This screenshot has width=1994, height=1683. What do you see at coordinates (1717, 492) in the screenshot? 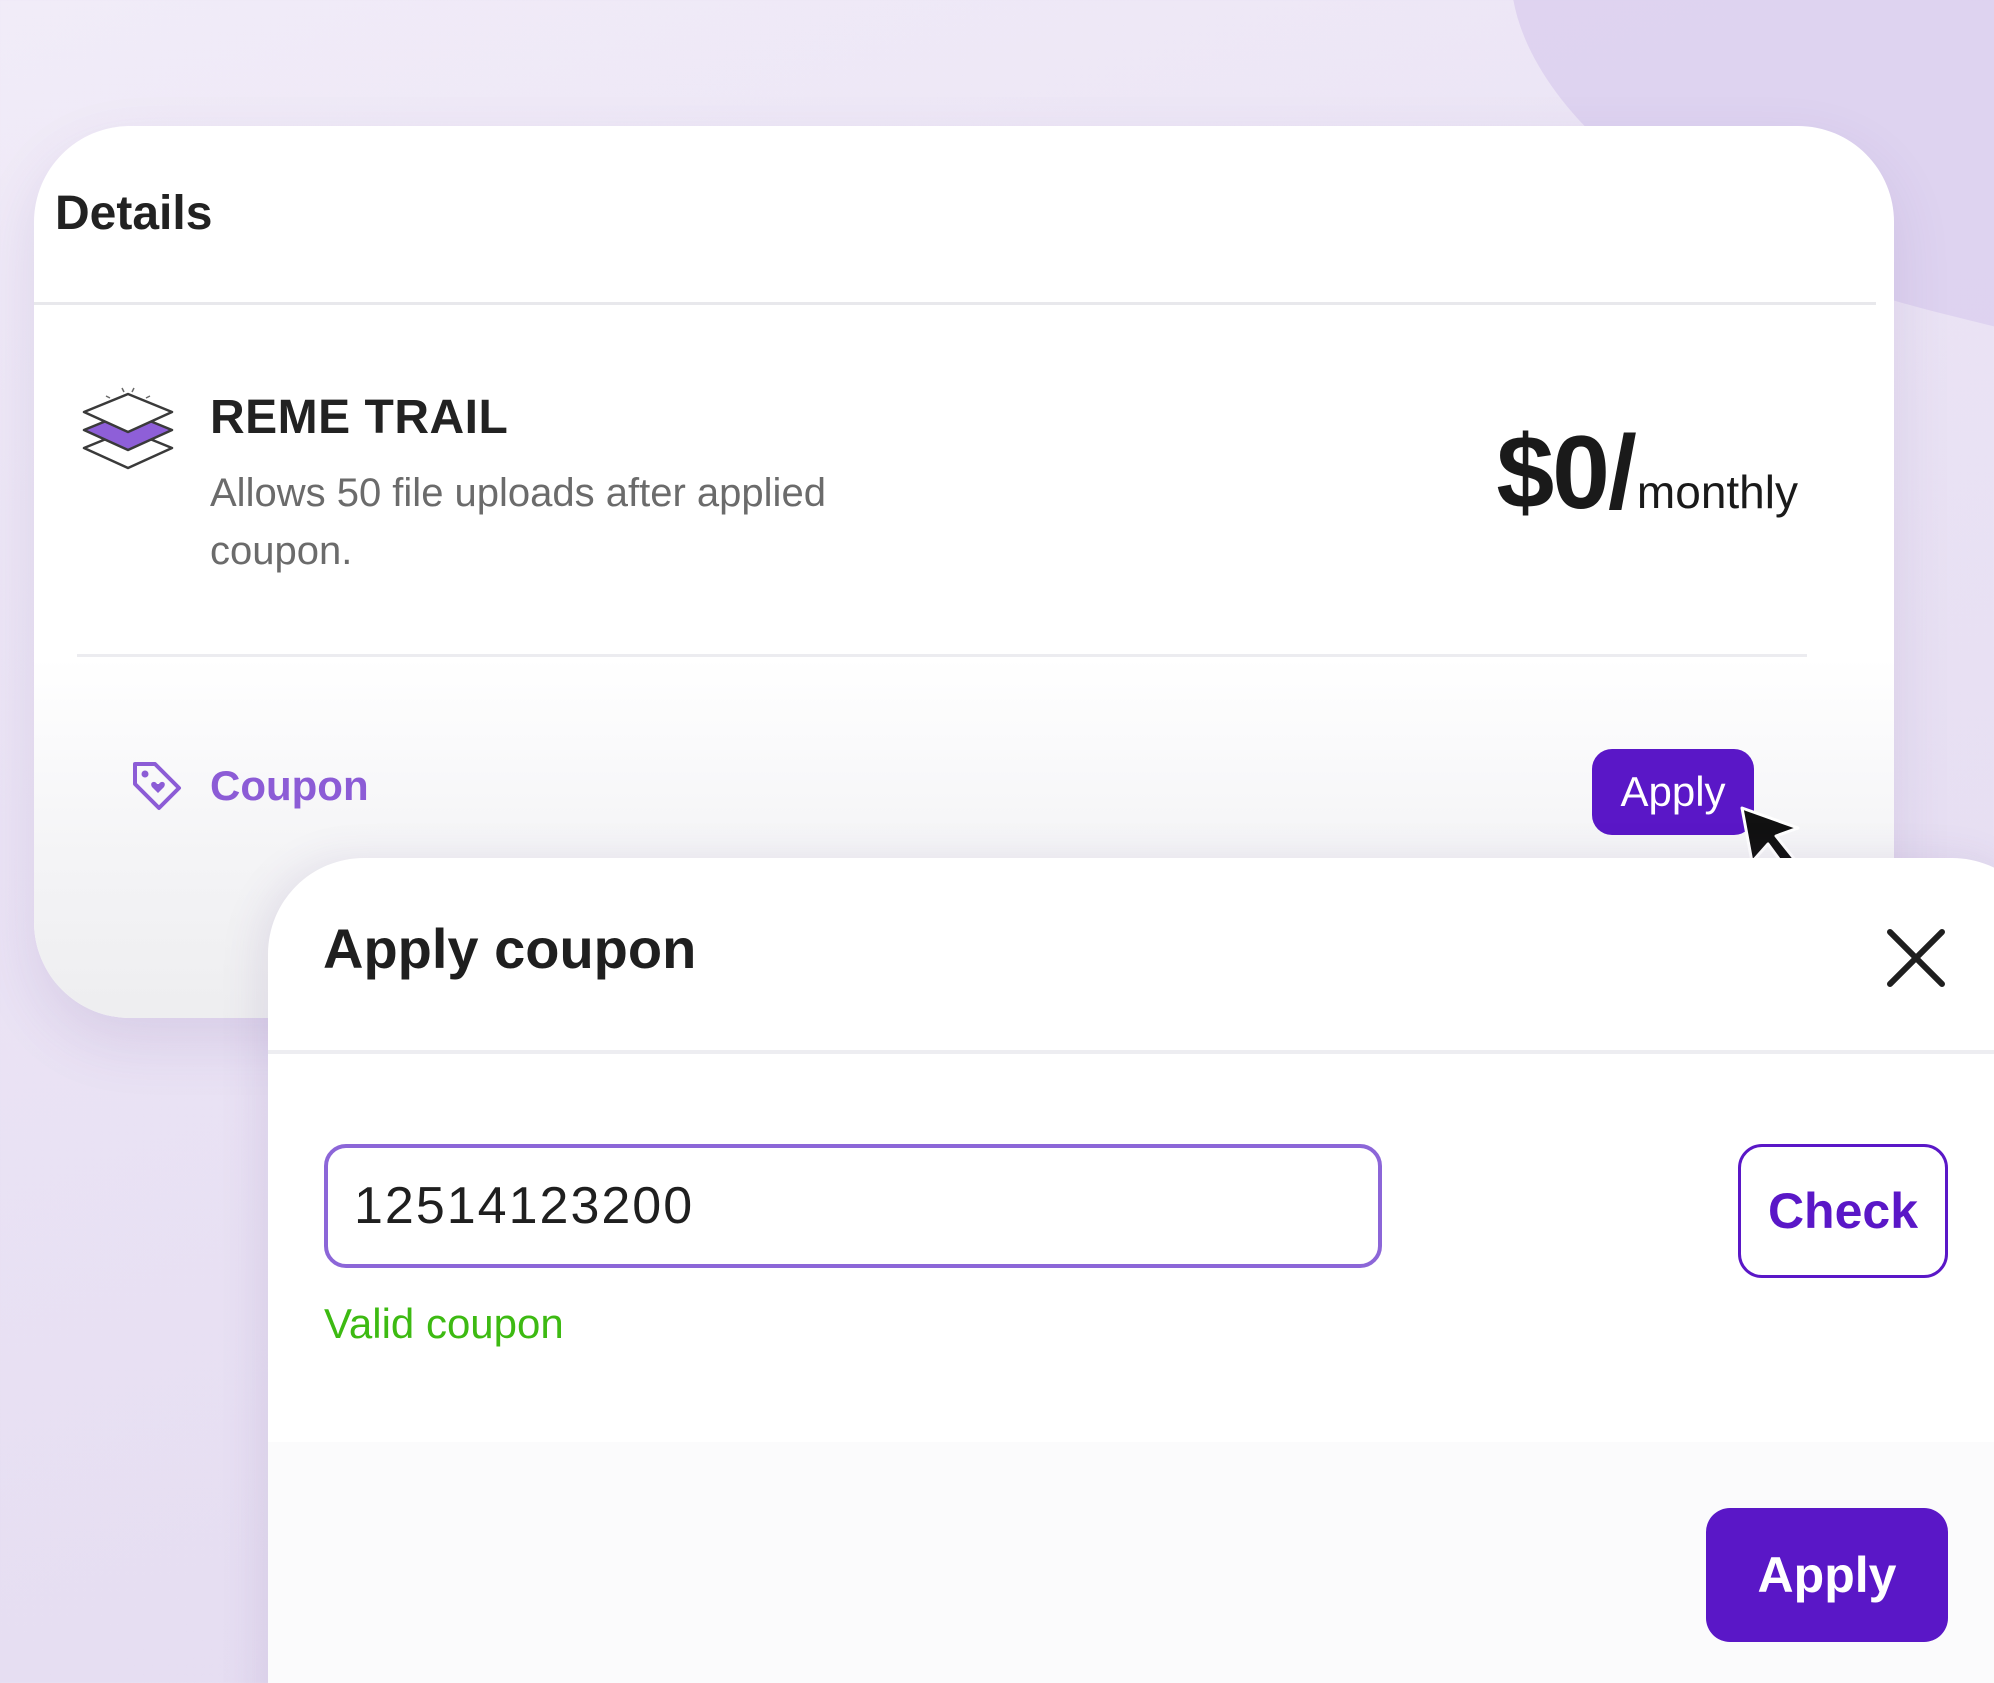
I see `price-period: monthly` at bounding box center [1717, 492].